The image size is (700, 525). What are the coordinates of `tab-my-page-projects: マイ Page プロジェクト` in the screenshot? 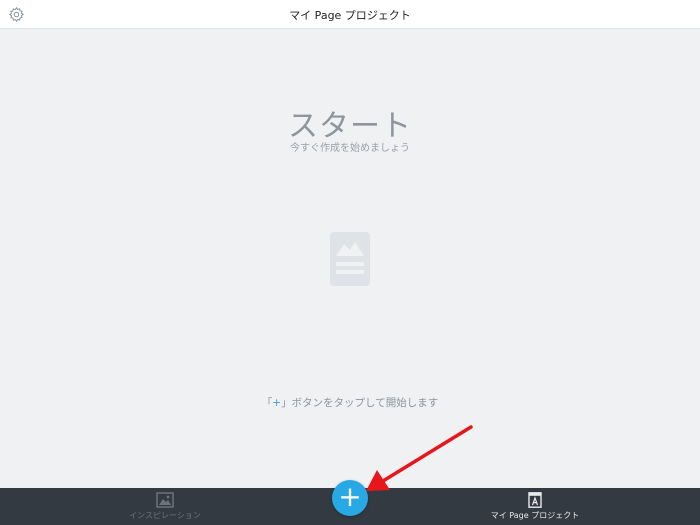 It's located at (535, 507).